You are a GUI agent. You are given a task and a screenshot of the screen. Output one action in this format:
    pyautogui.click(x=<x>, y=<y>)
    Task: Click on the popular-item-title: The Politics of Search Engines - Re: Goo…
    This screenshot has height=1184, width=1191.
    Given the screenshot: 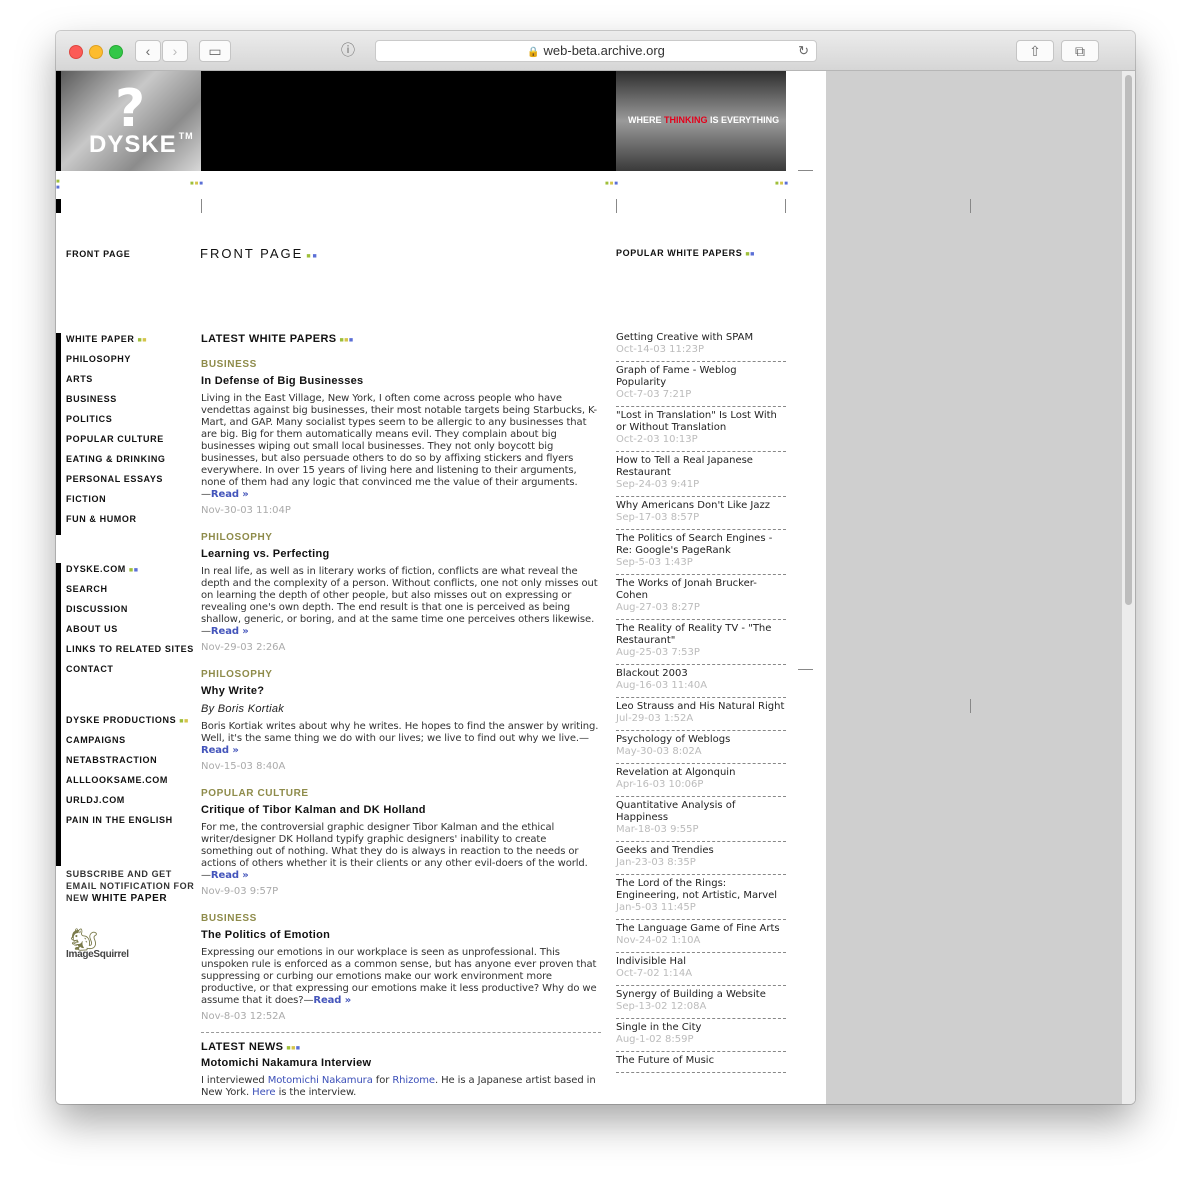 What is the action you would take?
    pyautogui.click(x=701, y=545)
    